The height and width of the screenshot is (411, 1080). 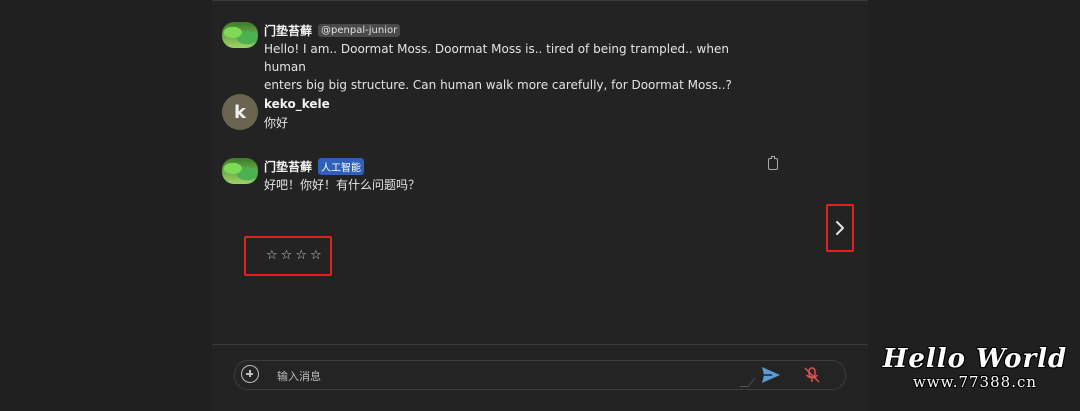 I want to click on watermark: Hello World www.77388.cn, so click(x=975, y=368).